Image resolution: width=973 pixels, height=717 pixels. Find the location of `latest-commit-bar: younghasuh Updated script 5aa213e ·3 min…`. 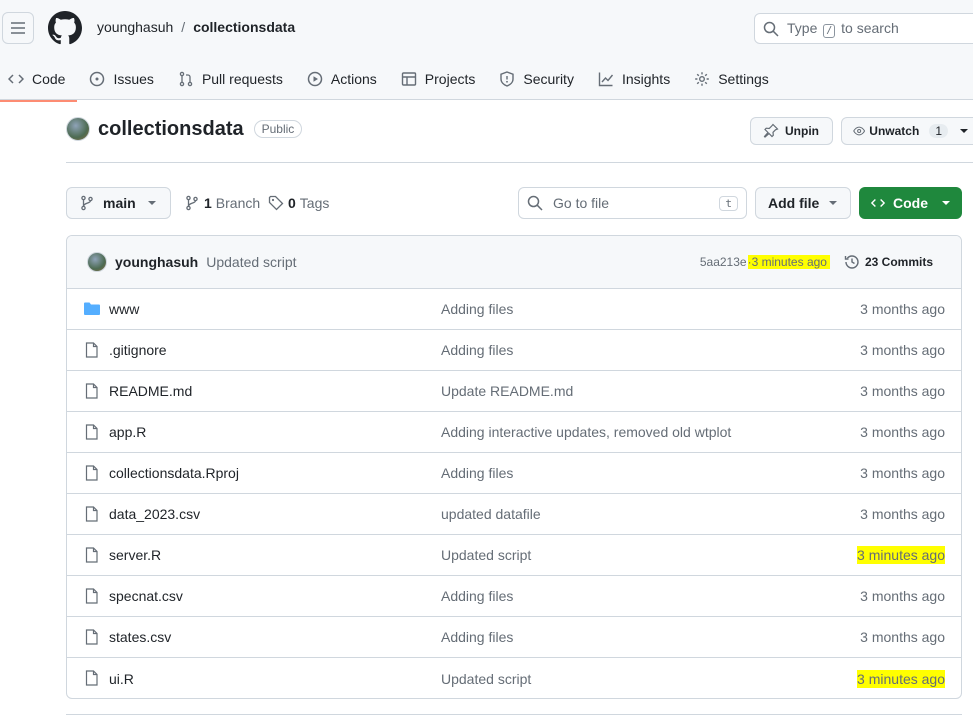

latest-commit-bar: younghasuh Updated script 5aa213e ·3 min… is located at coordinates (514, 262).